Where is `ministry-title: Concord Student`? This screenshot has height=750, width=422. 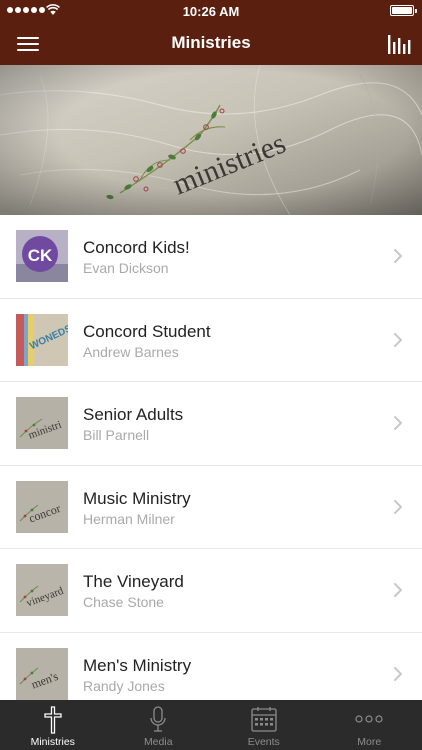 ministry-title: Concord Student is located at coordinates (147, 331).